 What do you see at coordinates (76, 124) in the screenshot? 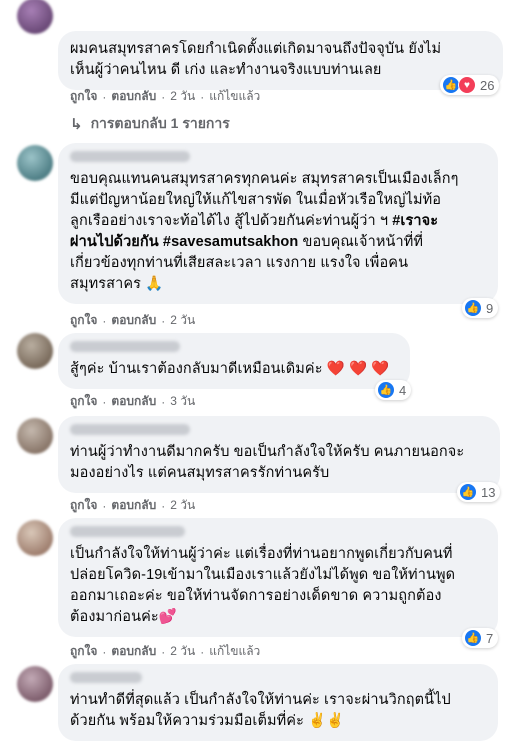
I see `reply-arrow-icon: ↳` at bounding box center [76, 124].